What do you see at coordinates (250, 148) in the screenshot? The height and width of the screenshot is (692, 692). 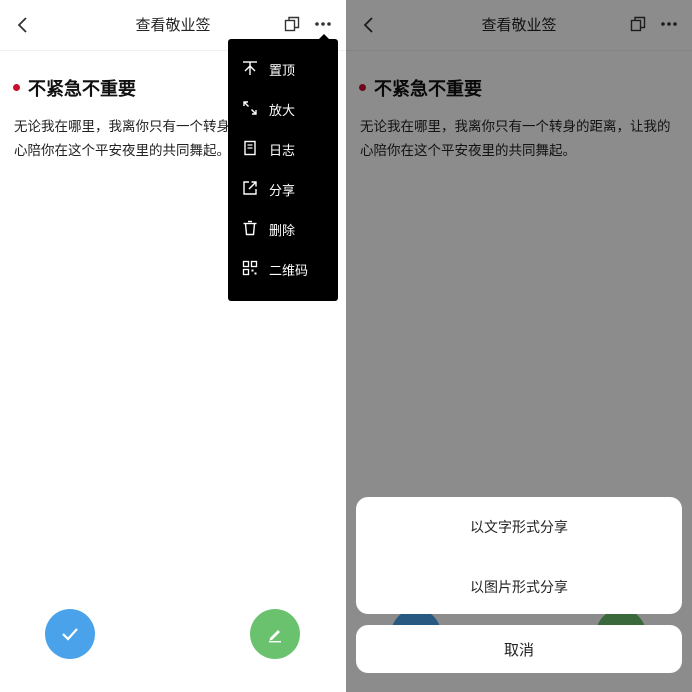 I see `log-icon` at bounding box center [250, 148].